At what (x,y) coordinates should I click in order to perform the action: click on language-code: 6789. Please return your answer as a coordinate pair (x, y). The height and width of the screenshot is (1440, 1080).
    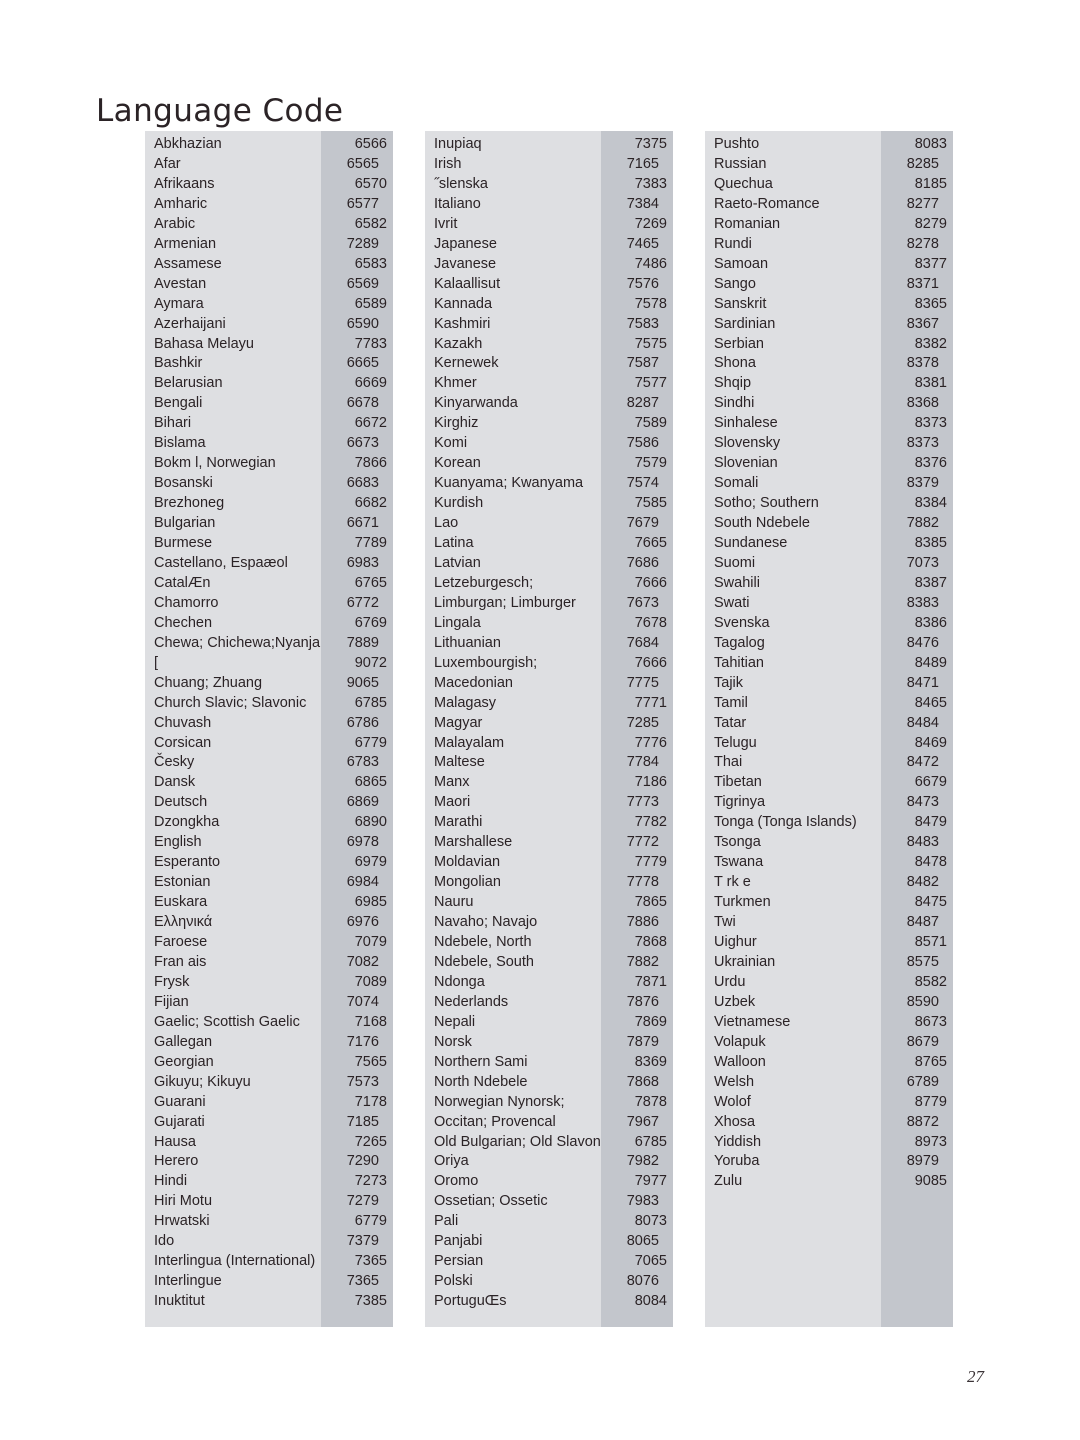
    Looking at the image, I should click on (922, 1081).